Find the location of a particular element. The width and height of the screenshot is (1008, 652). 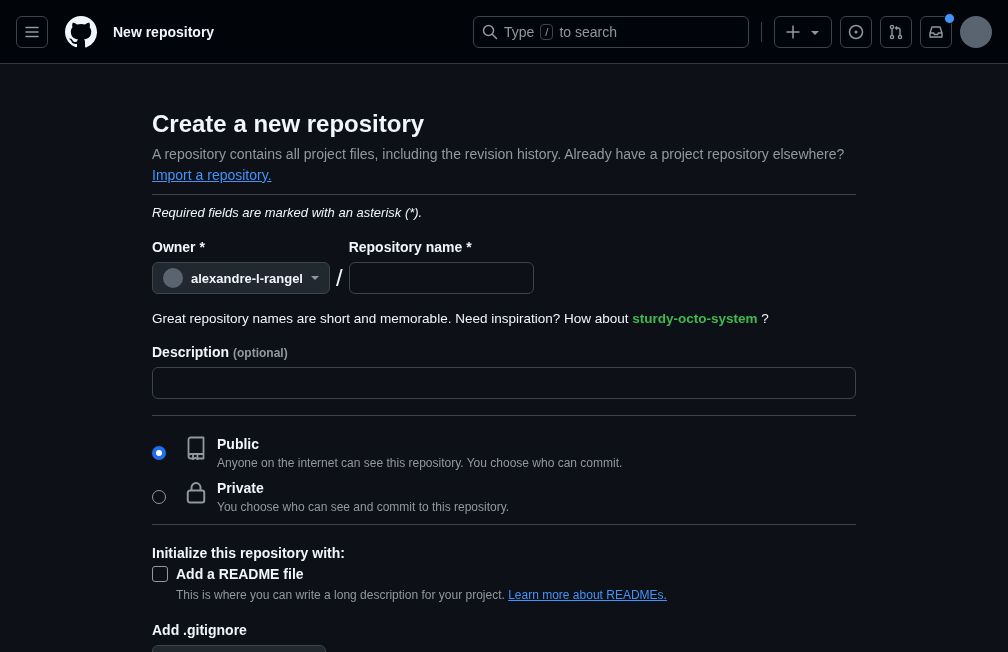

option-label: Private is located at coordinates (241, 488).